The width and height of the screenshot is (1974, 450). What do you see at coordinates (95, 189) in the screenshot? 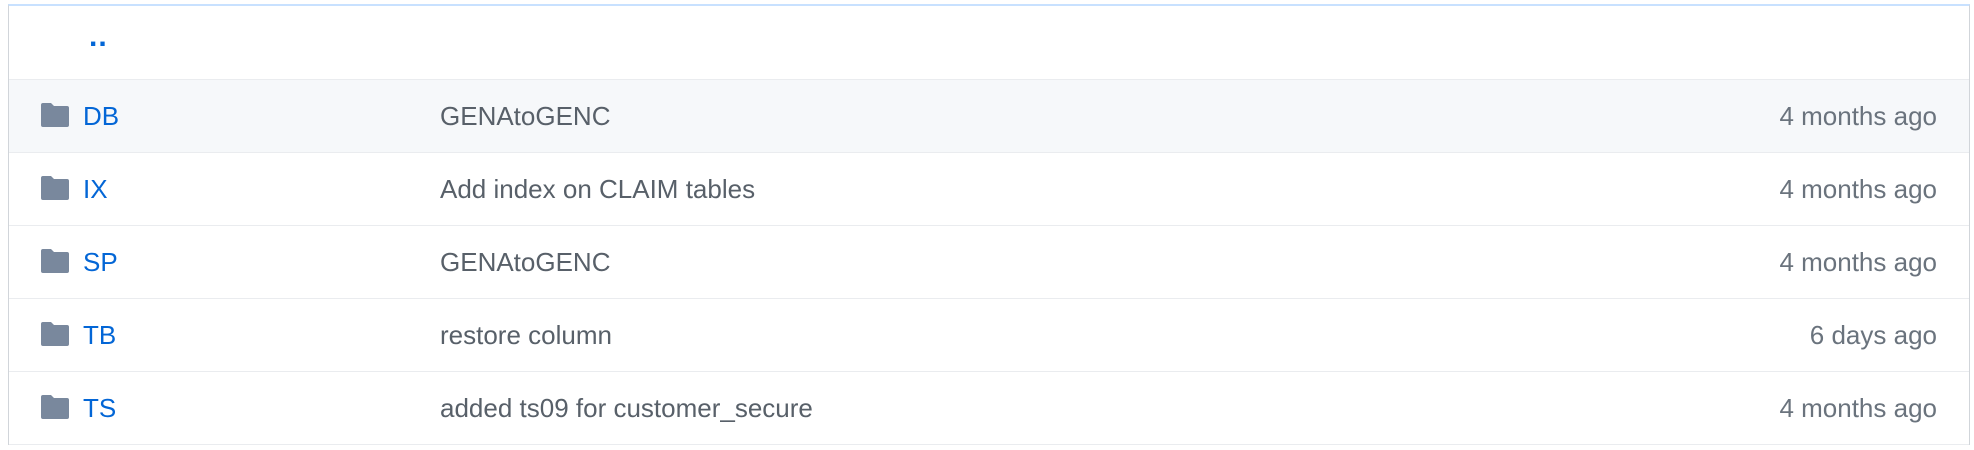
I see `folder-name-link: IX` at bounding box center [95, 189].